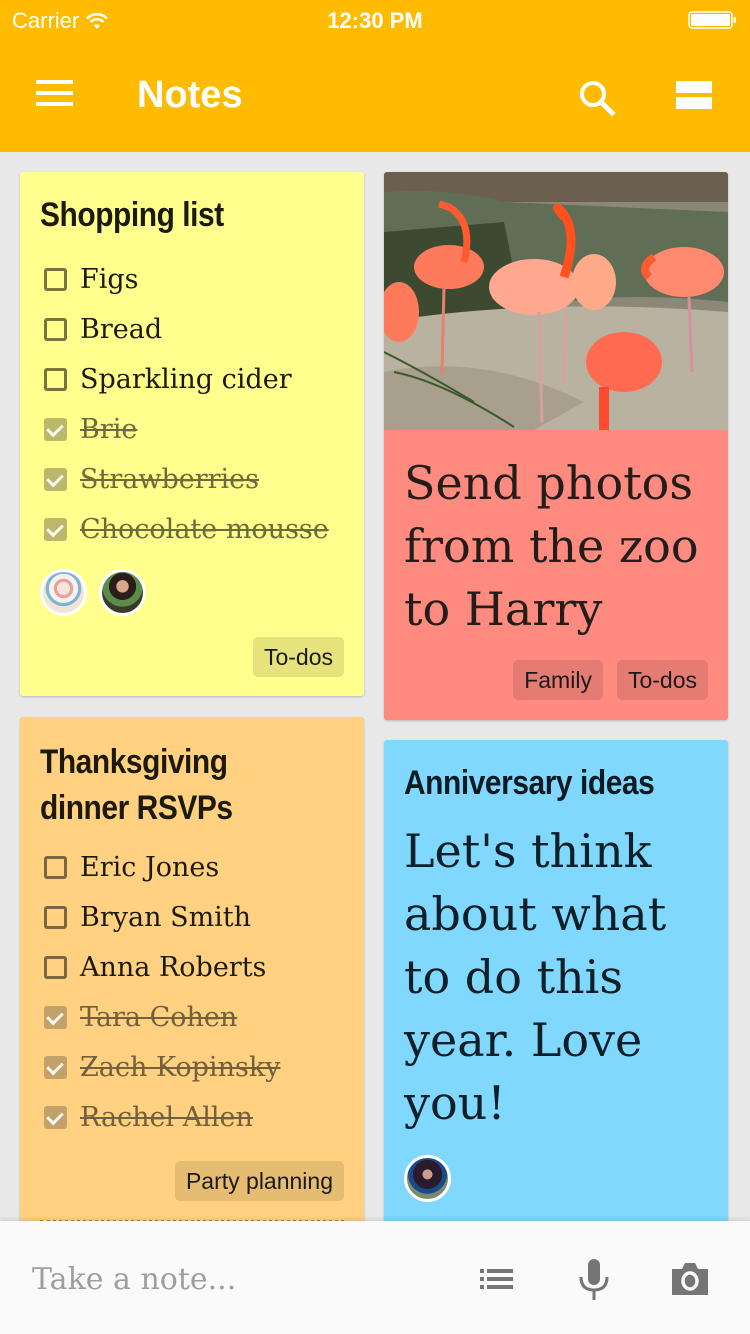  I want to click on checklist-item: Bryan Smith, so click(162, 917).